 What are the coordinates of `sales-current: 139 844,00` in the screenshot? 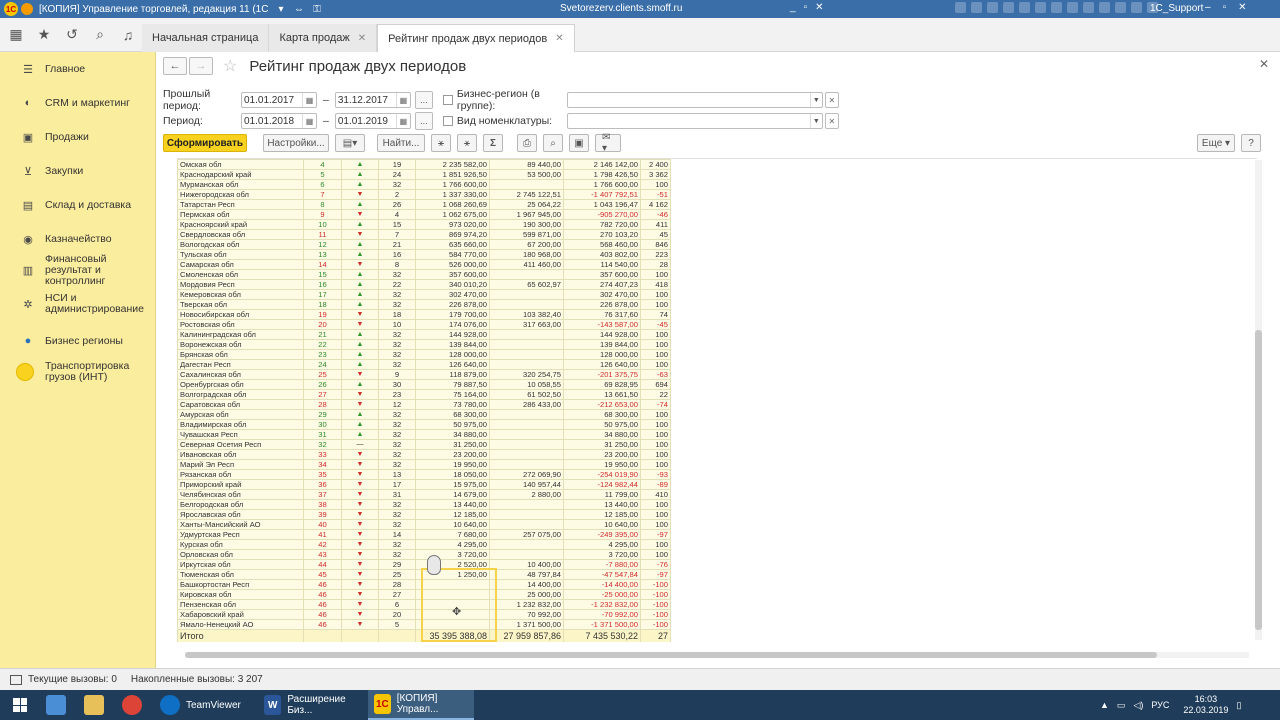 It's located at (452, 344).